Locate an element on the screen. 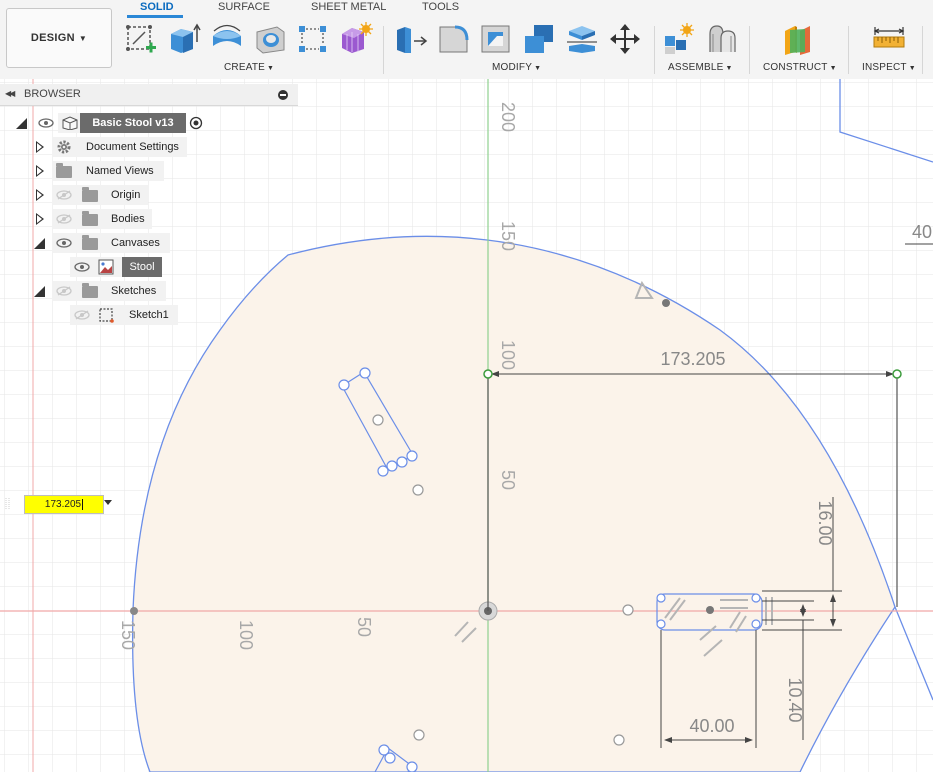  tab-surface: SURFACE is located at coordinates (244, 7).